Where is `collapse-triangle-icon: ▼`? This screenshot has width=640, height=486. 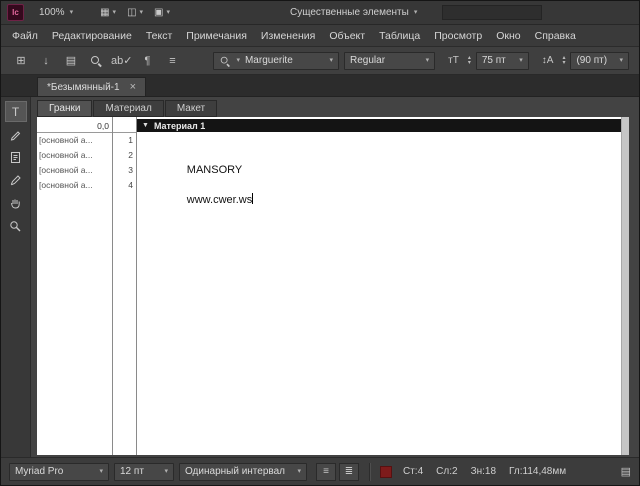 collapse-triangle-icon: ▼ is located at coordinates (145, 125).